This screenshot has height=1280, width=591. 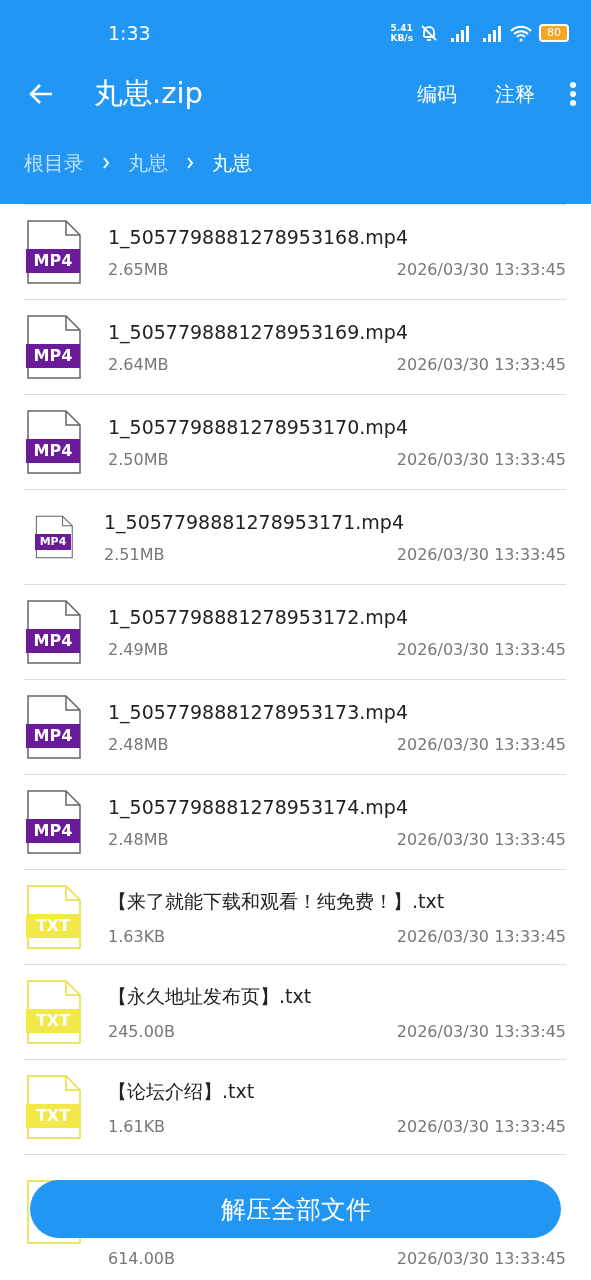 I want to click on file-size: 1.63KB, so click(x=137, y=936).